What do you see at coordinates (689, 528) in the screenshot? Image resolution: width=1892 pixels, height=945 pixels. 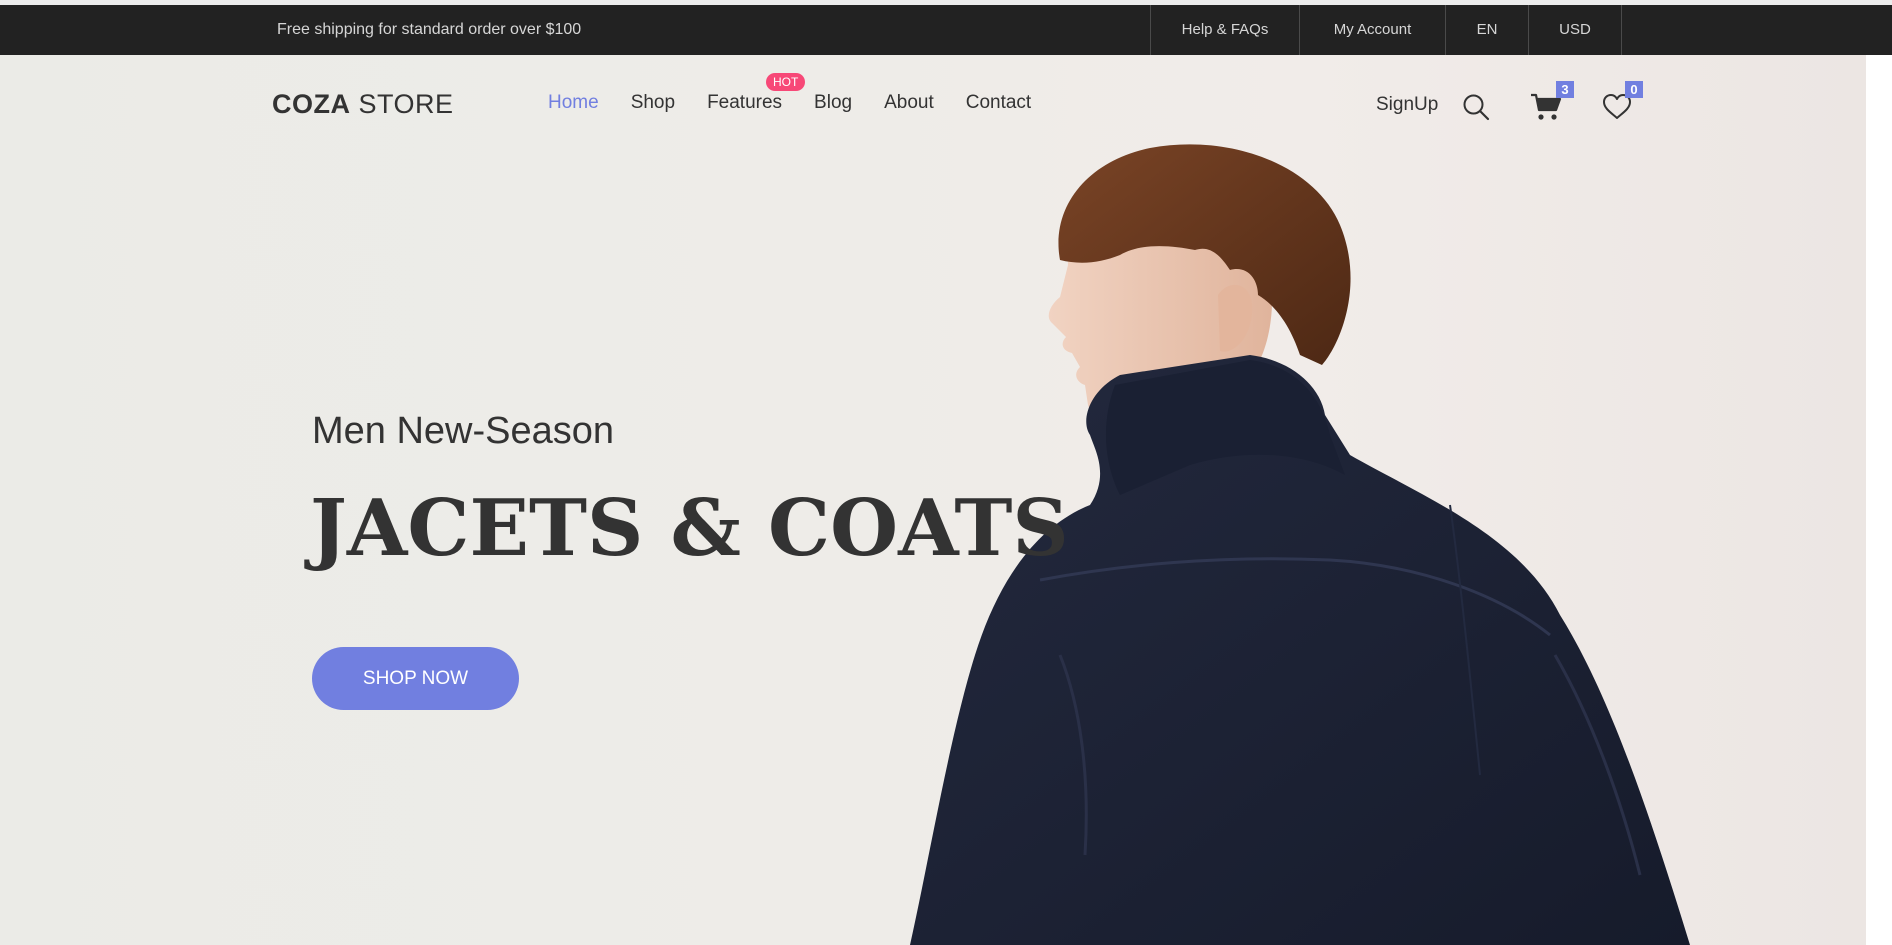 I see `hero-title: JACETS & COATS` at bounding box center [689, 528].